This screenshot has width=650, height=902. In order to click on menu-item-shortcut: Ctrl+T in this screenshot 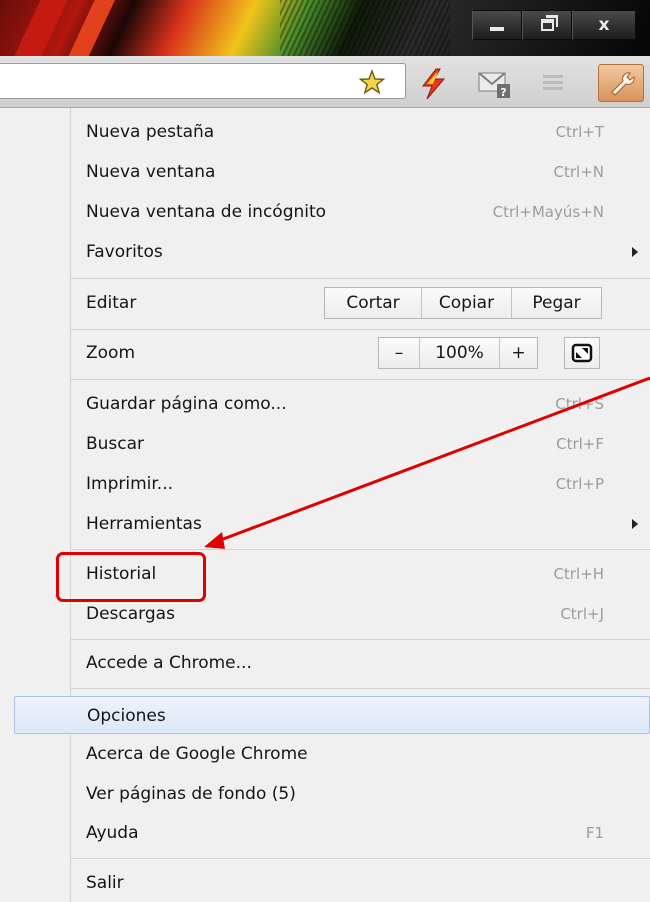, I will do `click(579, 132)`.